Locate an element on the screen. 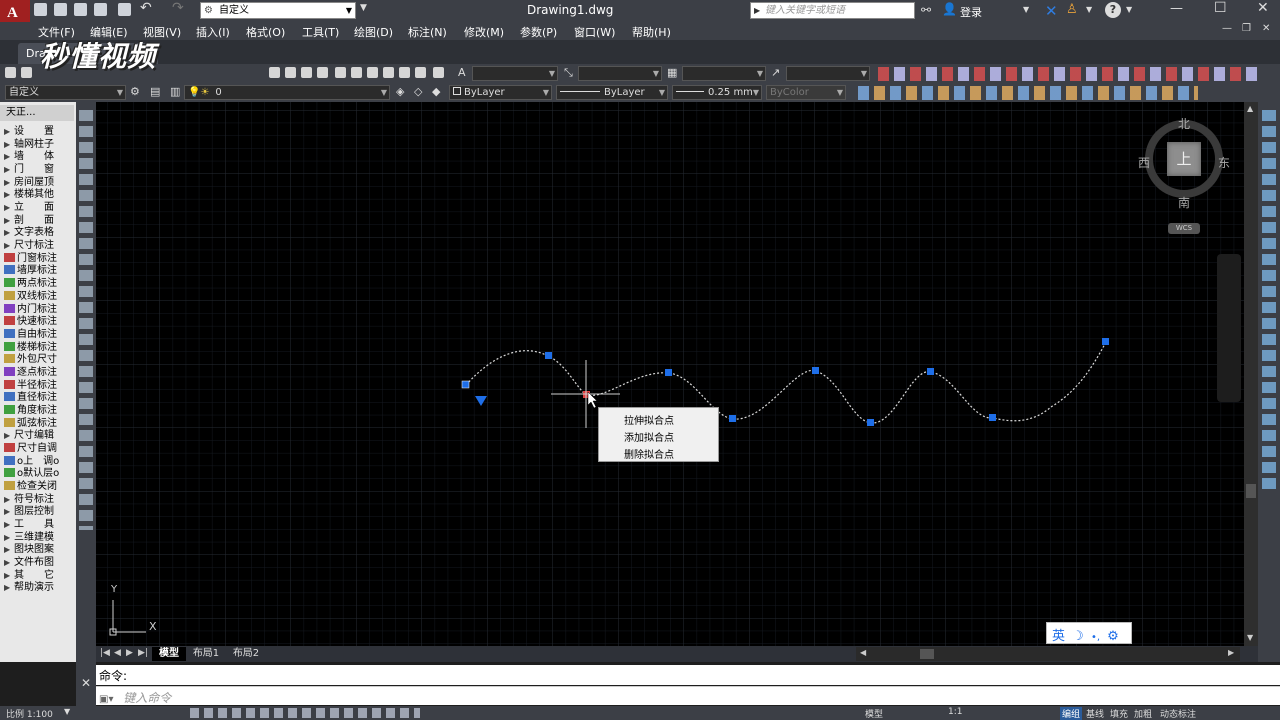  new-file-icon is located at coordinates (40, 9).